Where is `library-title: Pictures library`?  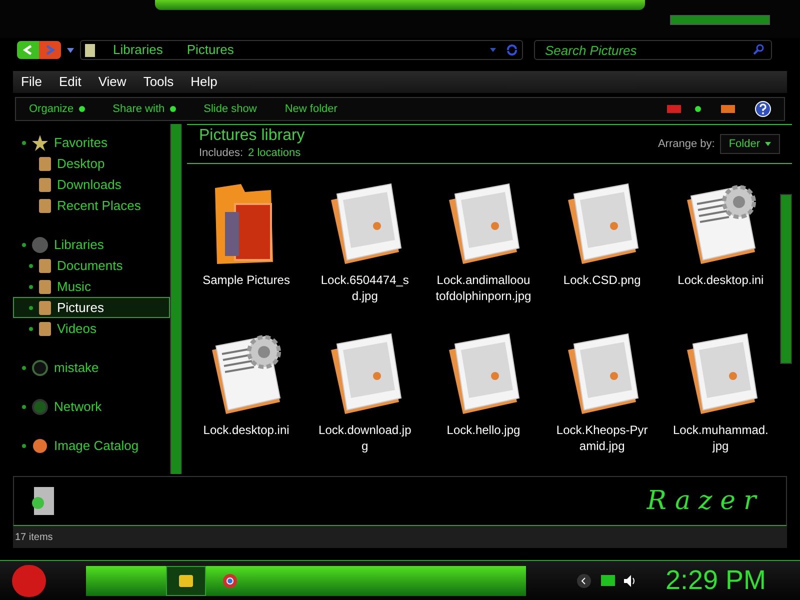
library-title: Pictures library is located at coordinates (252, 135).